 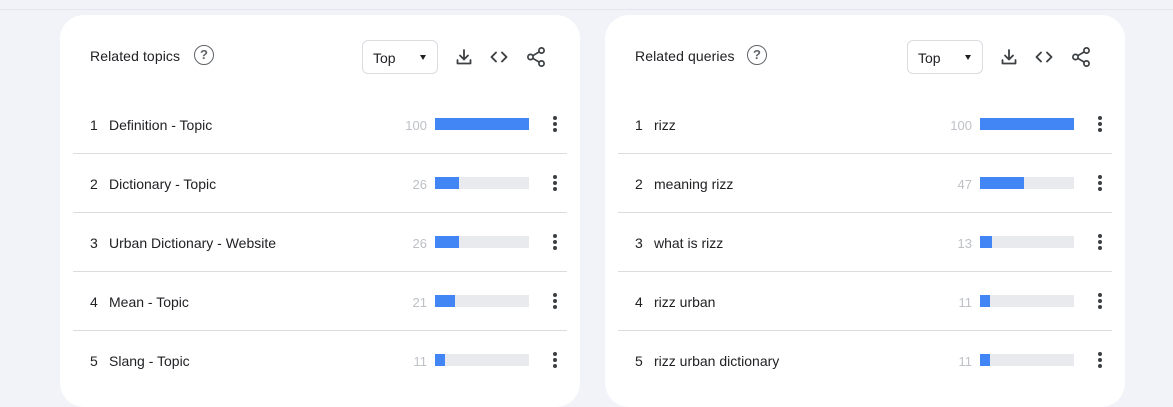 I want to click on list-item: 5 Slang - Topic 11, so click(x=320, y=360).